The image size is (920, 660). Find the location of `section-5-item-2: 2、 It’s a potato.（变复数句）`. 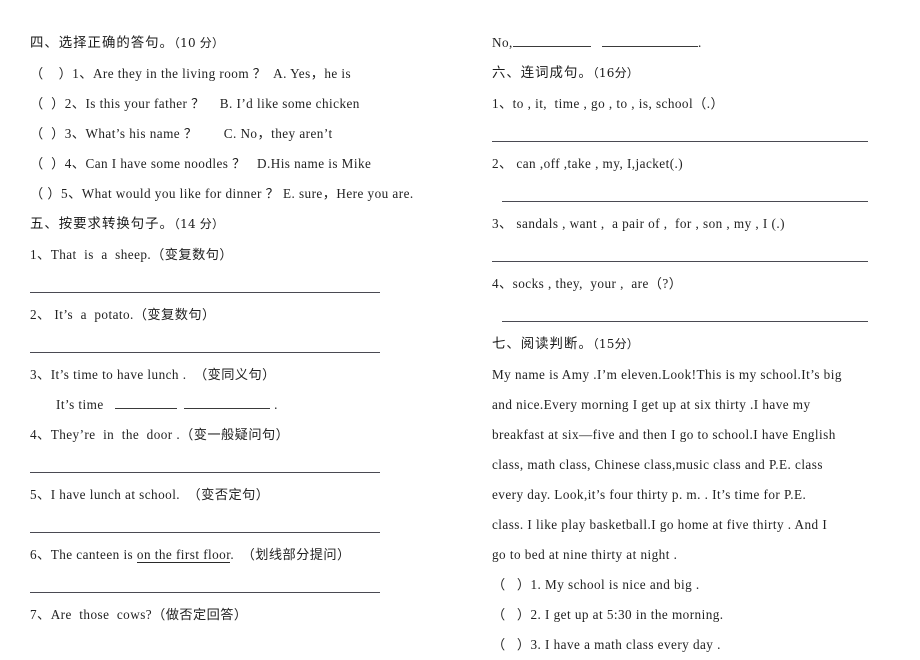

section-5-item-2: 2、 It’s a potato.（变复数句） is located at coordinates (239, 315).